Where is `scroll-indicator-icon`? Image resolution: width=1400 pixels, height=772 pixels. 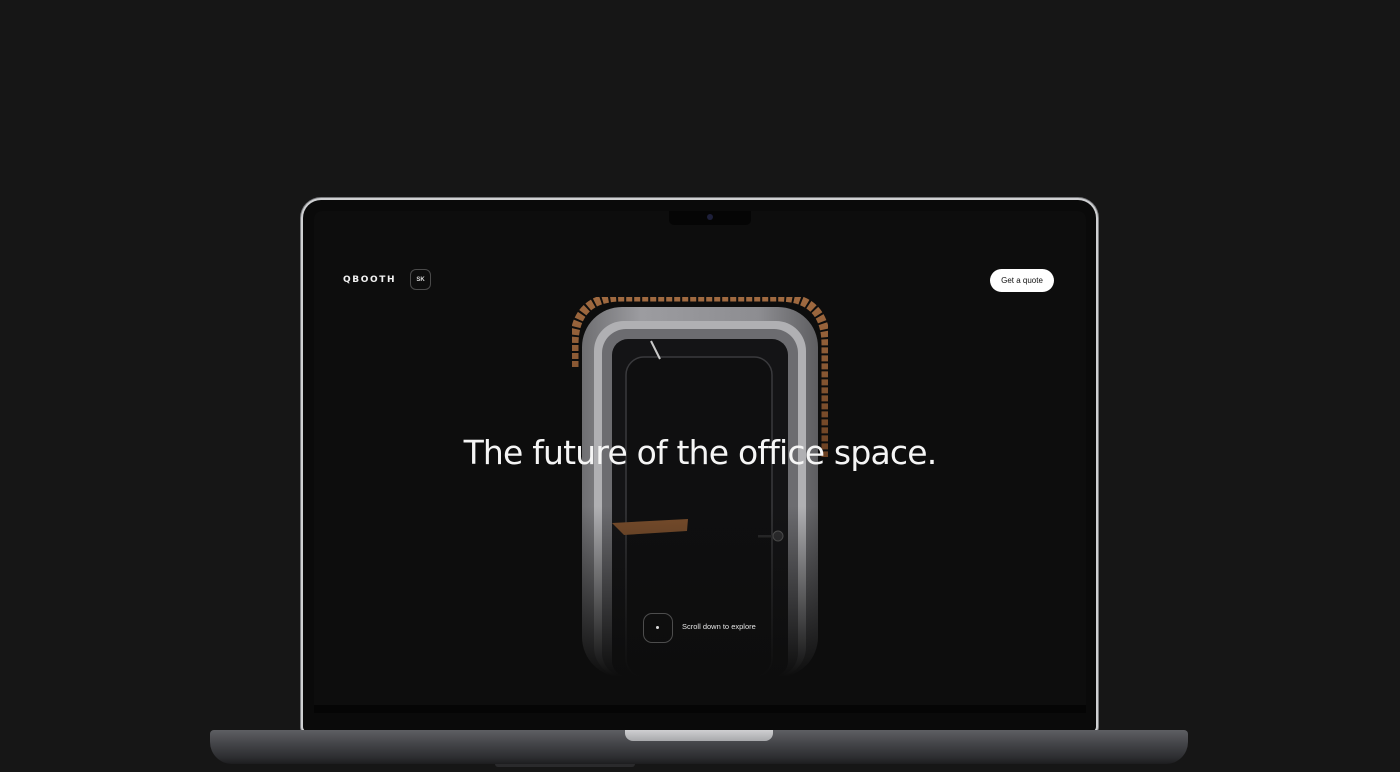
scroll-indicator-icon is located at coordinates (657, 627).